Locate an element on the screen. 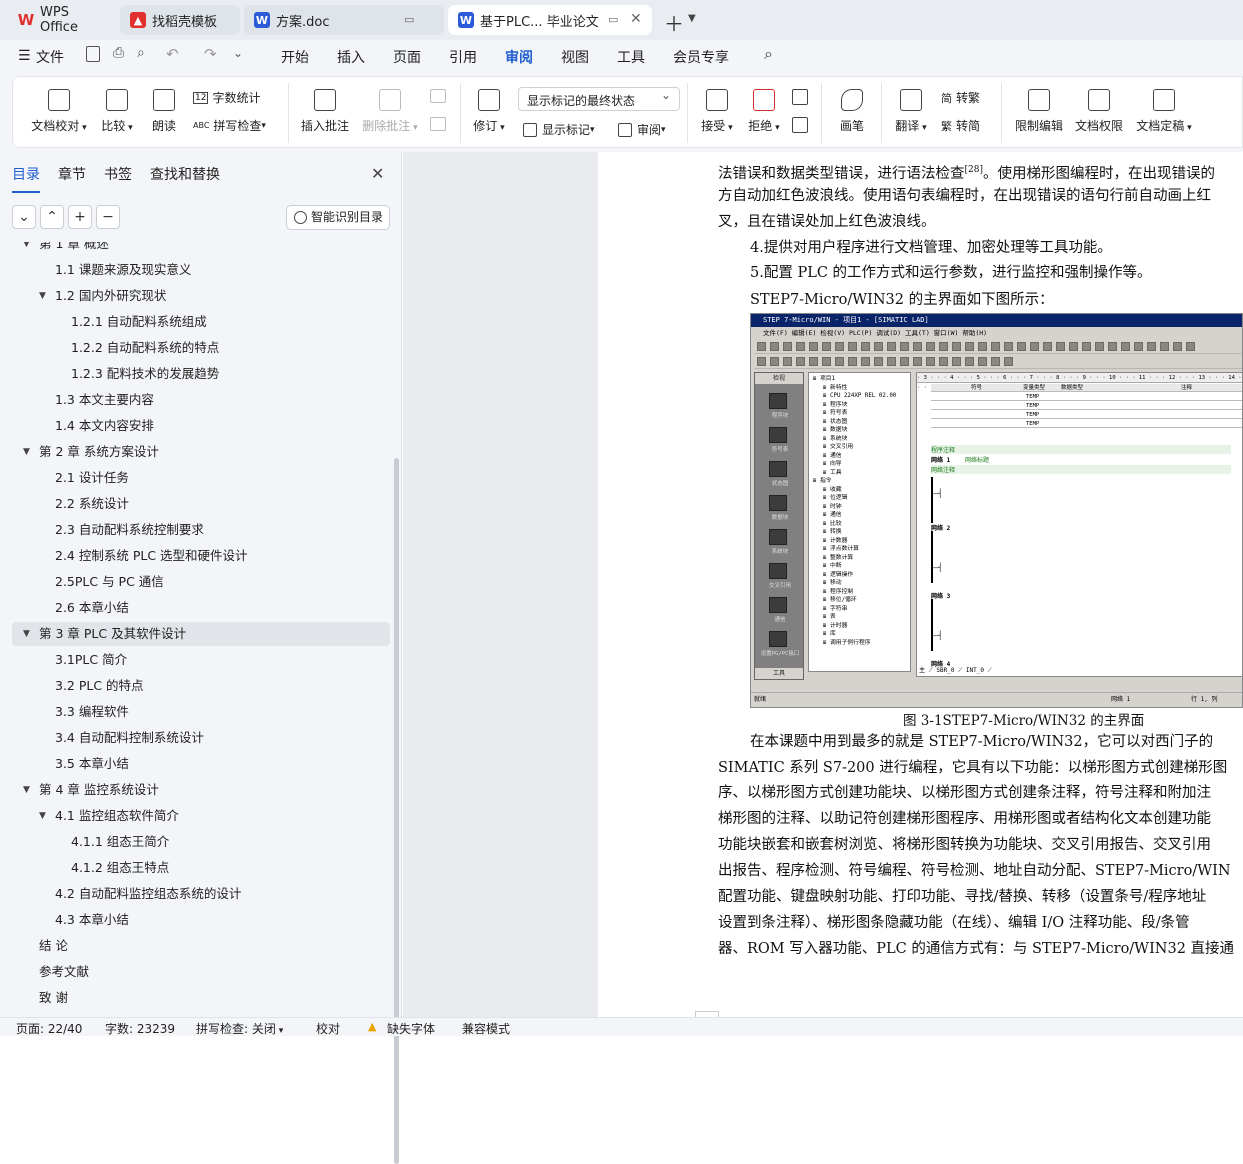 This screenshot has width=1243, height=1164. toc-item: ▼ 第 2 章 系统方案设计 is located at coordinates (201, 452).